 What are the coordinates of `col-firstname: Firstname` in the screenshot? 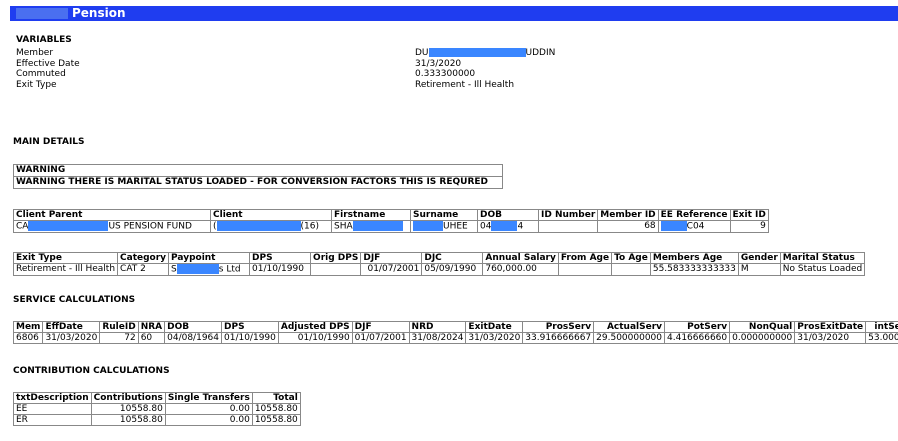 It's located at (371, 215).